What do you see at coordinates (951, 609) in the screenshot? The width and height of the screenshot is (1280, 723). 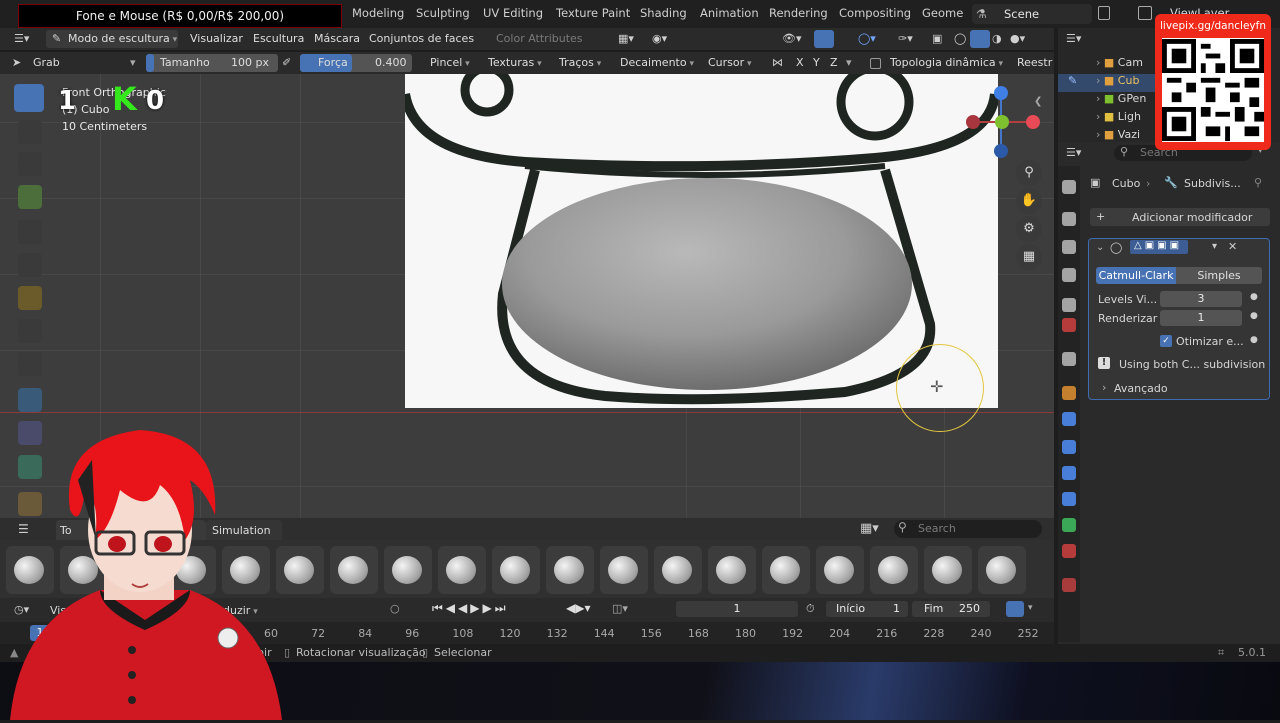 I see `end-frame-field: Fim 250` at bounding box center [951, 609].